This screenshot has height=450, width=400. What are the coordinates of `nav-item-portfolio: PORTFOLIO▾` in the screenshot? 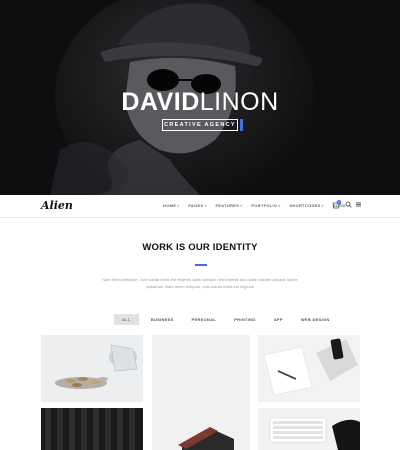 It's located at (265, 205).